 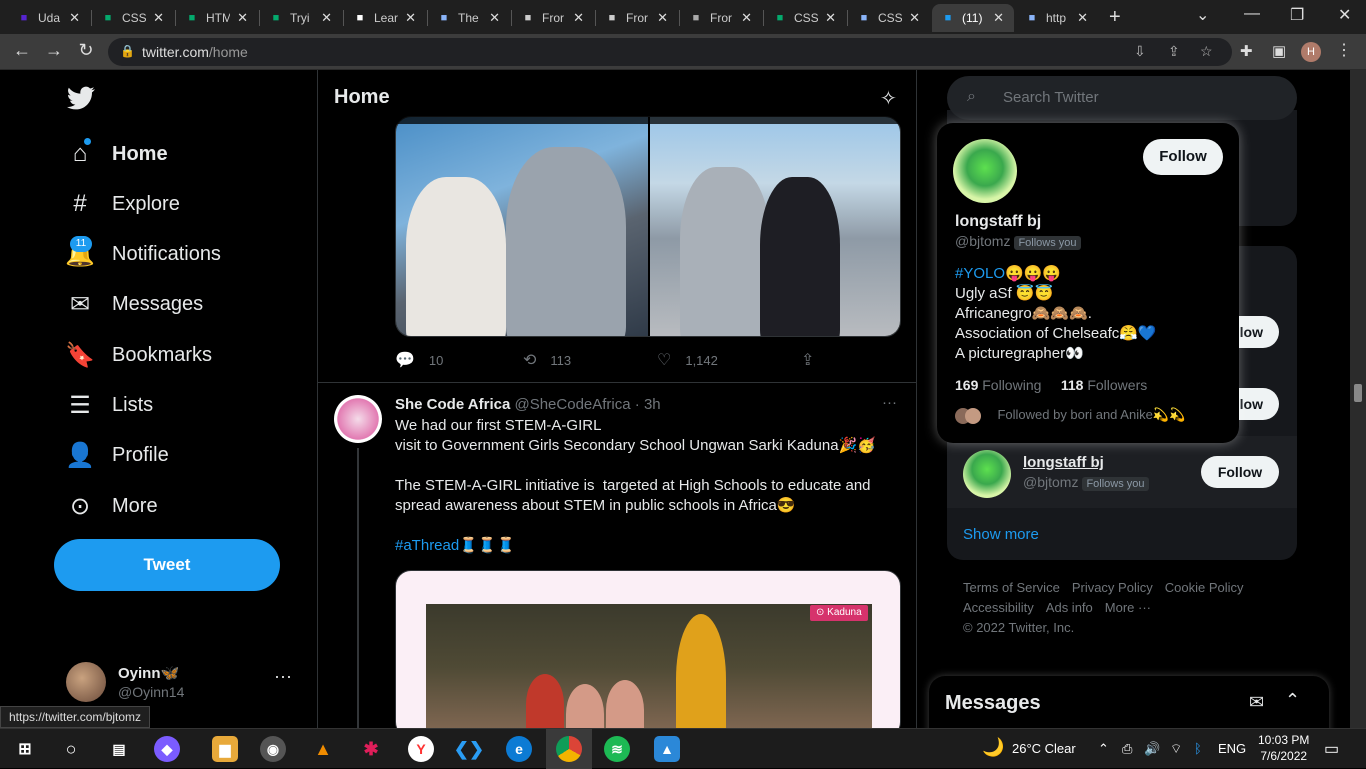 I want to click on notification-center-icon: ▭, so click(x=1331, y=749).